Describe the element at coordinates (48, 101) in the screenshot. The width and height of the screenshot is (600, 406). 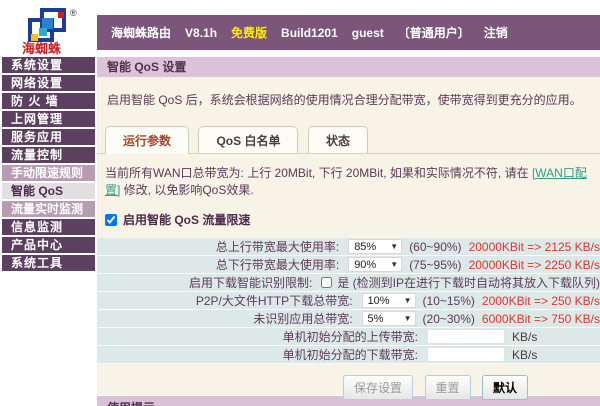
I see `sidebar-item-firewall: 防 火 墙` at that location.